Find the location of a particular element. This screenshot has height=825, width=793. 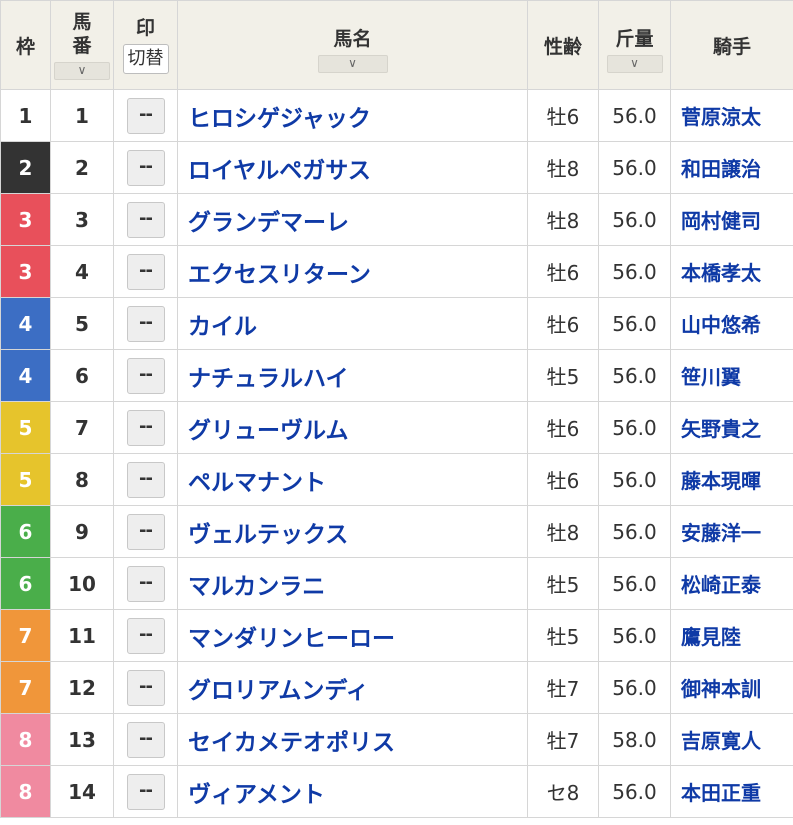

umaban-number: 12 is located at coordinates (82, 687).